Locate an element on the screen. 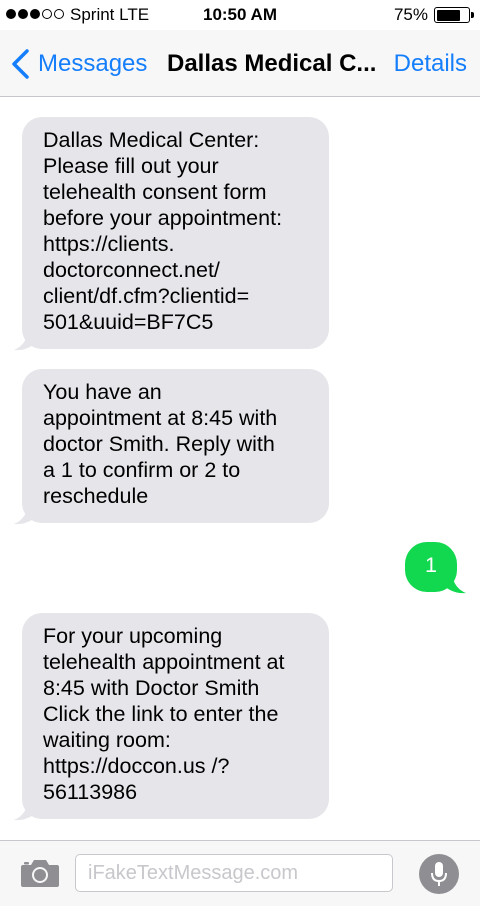  battery-icon is located at coordinates (454, 15).